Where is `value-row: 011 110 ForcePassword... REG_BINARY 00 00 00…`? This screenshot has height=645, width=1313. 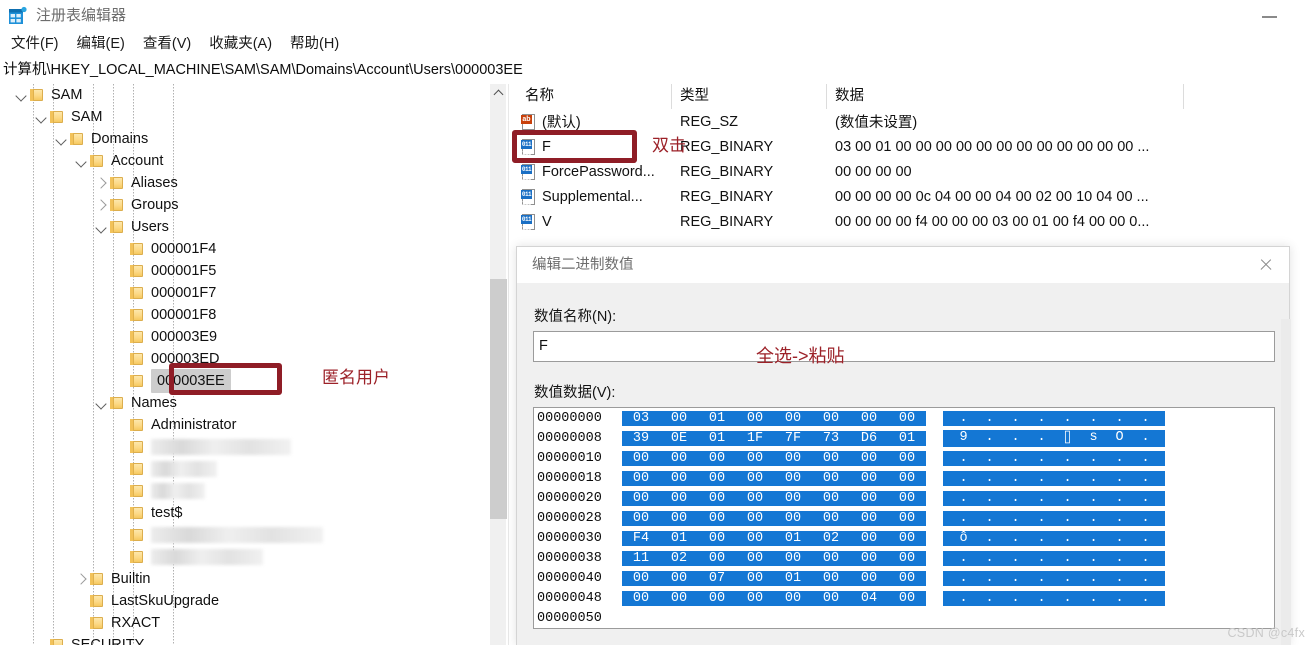 value-row: 011 110 ForcePassword... REG_BINARY 00 00 00… is located at coordinates (915, 171).